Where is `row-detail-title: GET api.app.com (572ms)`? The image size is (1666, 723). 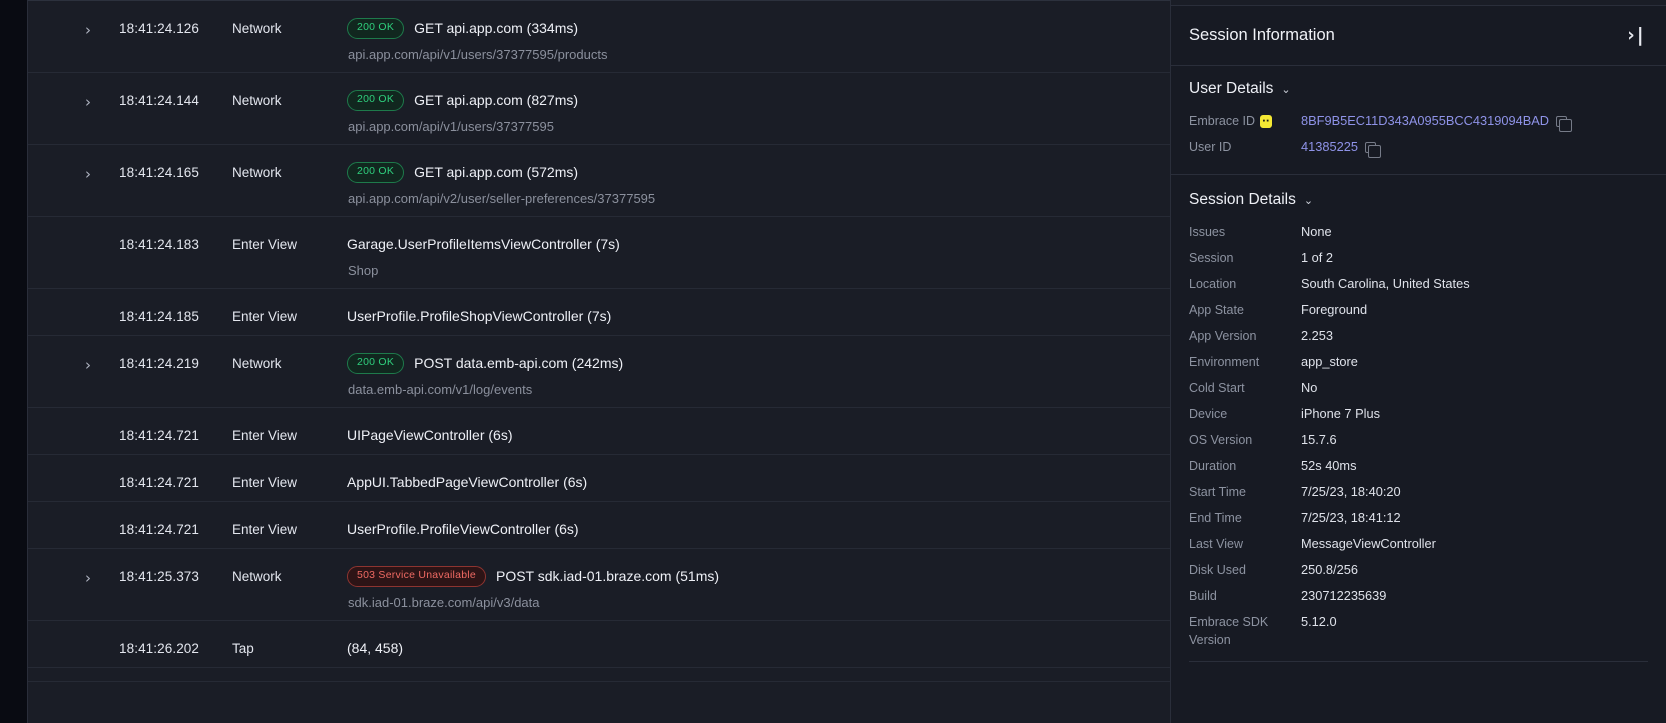
row-detail-title: GET api.app.com (572ms) is located at coordinates (496, 172).